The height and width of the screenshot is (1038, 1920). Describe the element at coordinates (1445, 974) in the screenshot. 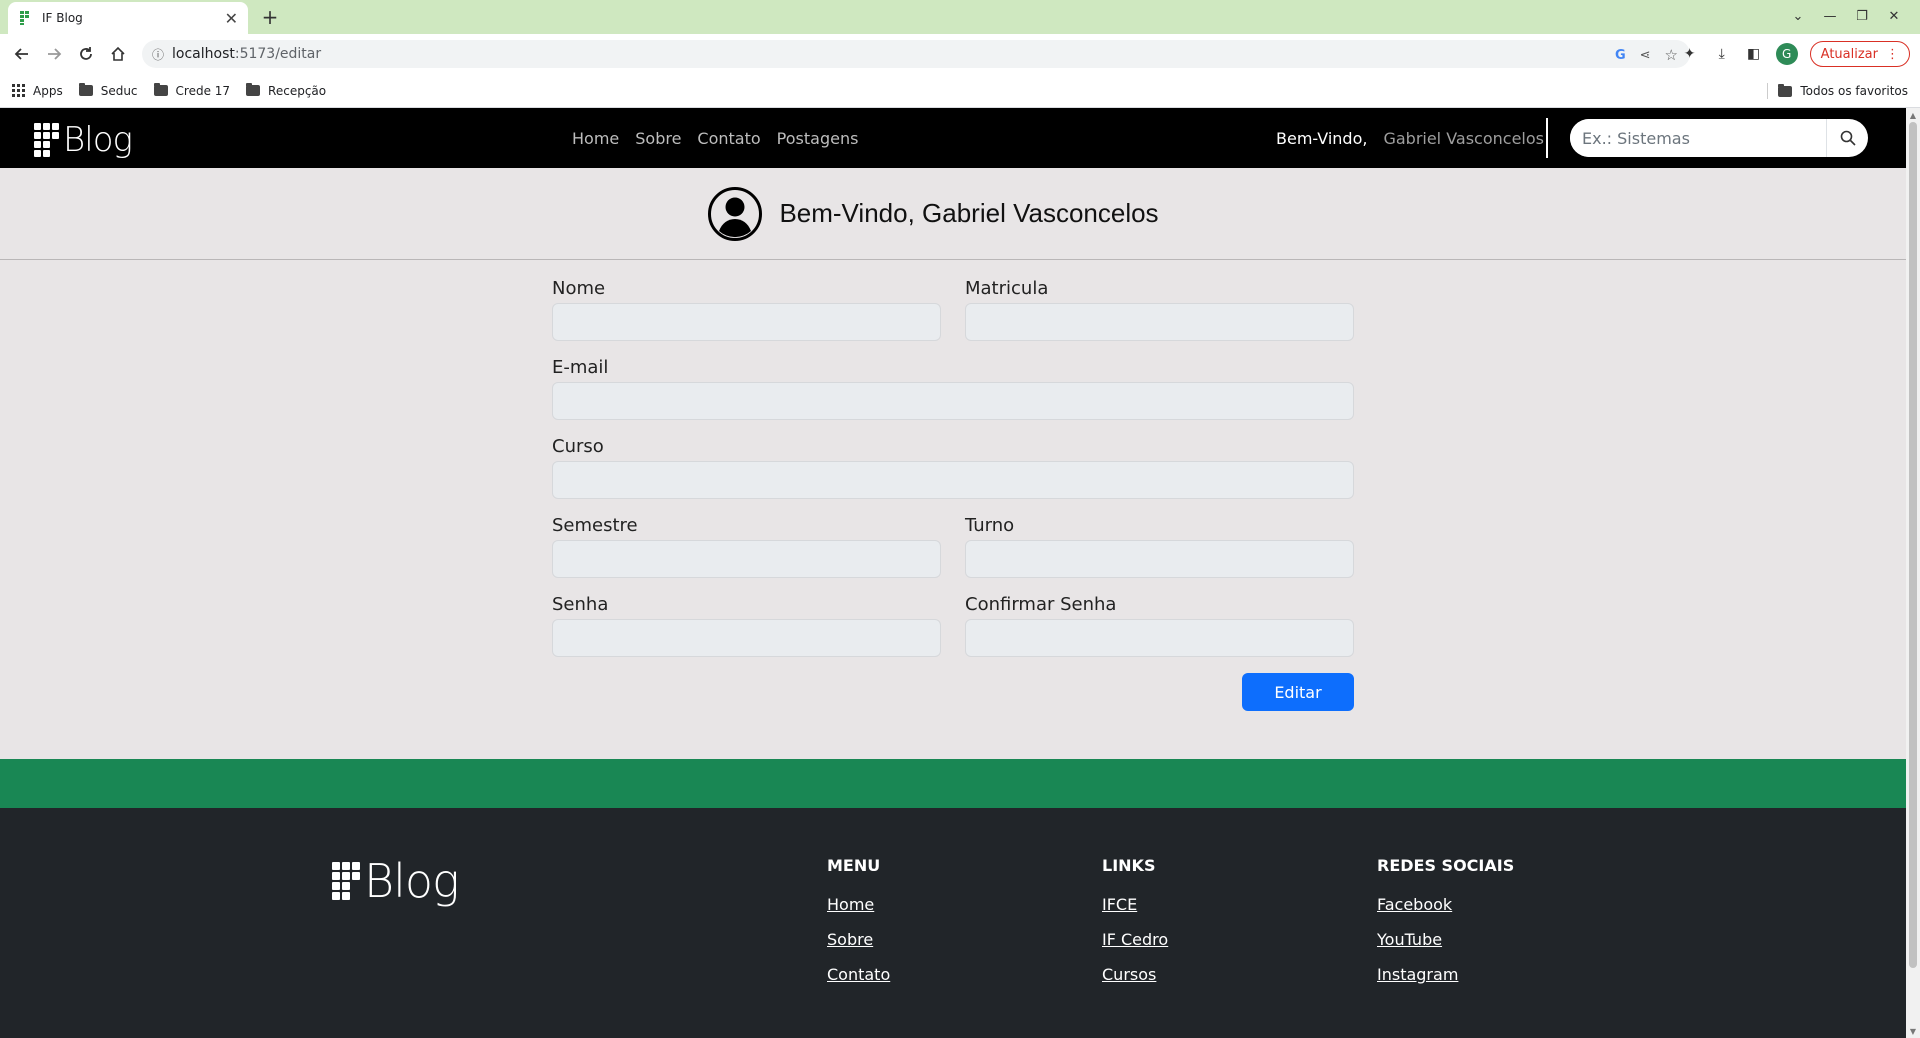

I see `footer-link-instagram: Instagram` at that location.